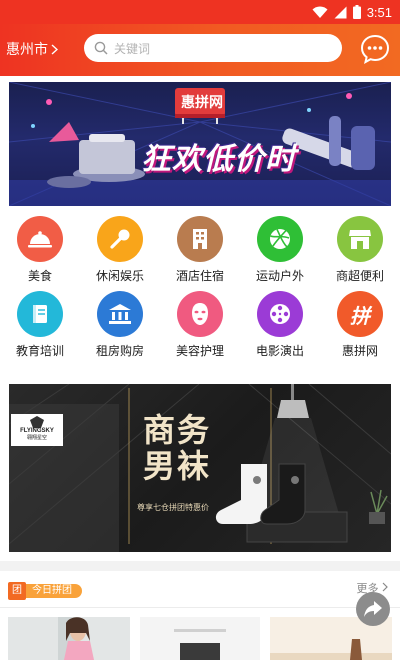 The image size is (400, 660). I want to click on promo-title: 商务 男袜, so click(177, 448).